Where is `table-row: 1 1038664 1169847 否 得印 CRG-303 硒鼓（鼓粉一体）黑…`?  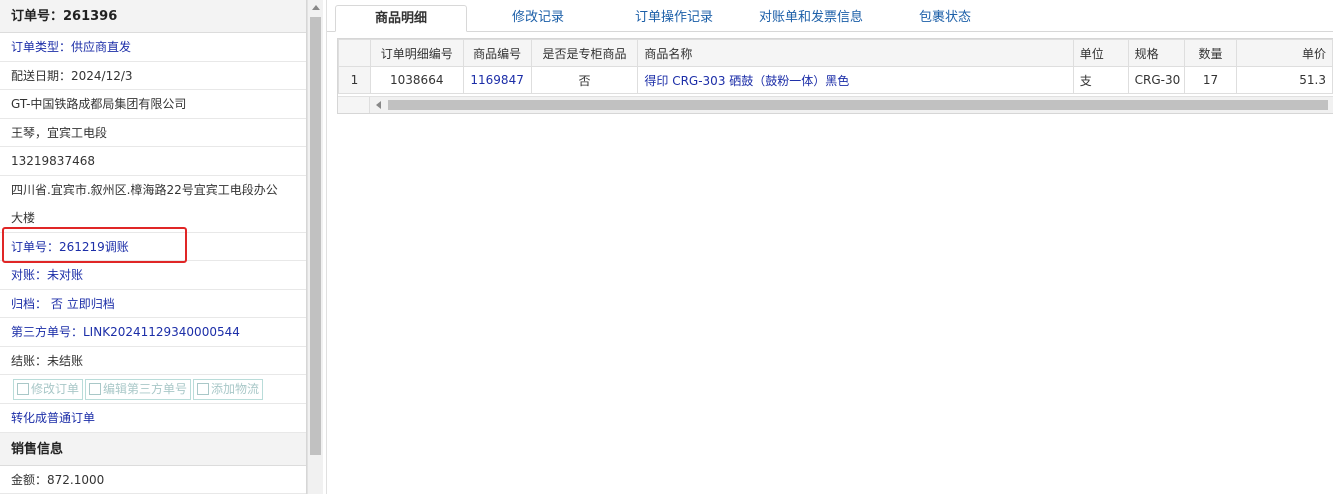 table-row: 1 1038664 1169847 否 得印 CRG-303 硒鼓（鼓粉一体）黑… is located at coordinates (835, 80).